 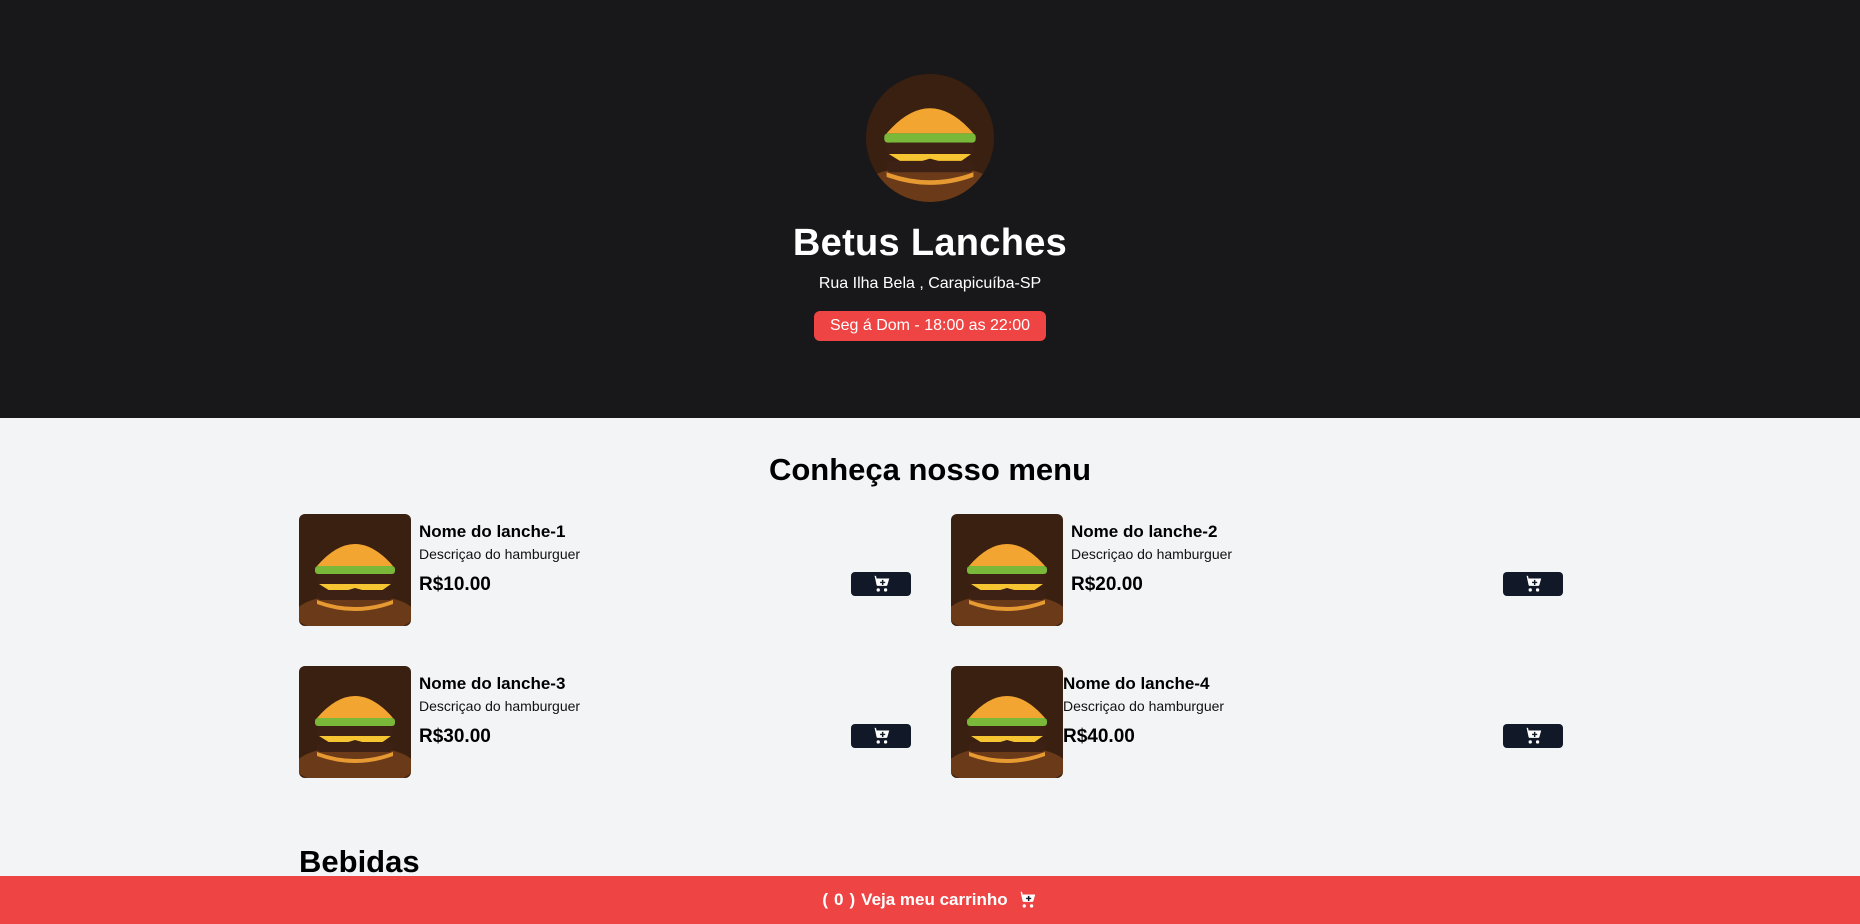 I want to click on view-cart-button: ( 0 ) Veja meu carrinho, so click(x=930, y=900).